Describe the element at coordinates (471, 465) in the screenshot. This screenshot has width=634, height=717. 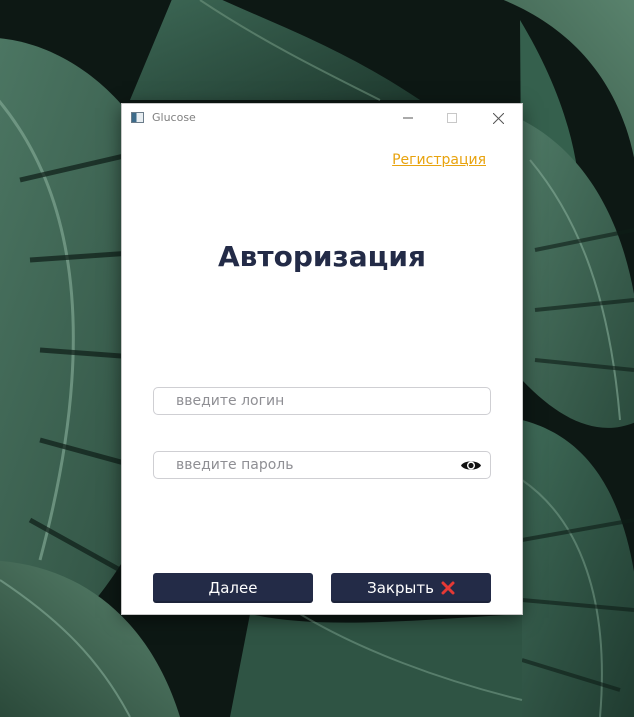
I see `eye-icon` at that location.